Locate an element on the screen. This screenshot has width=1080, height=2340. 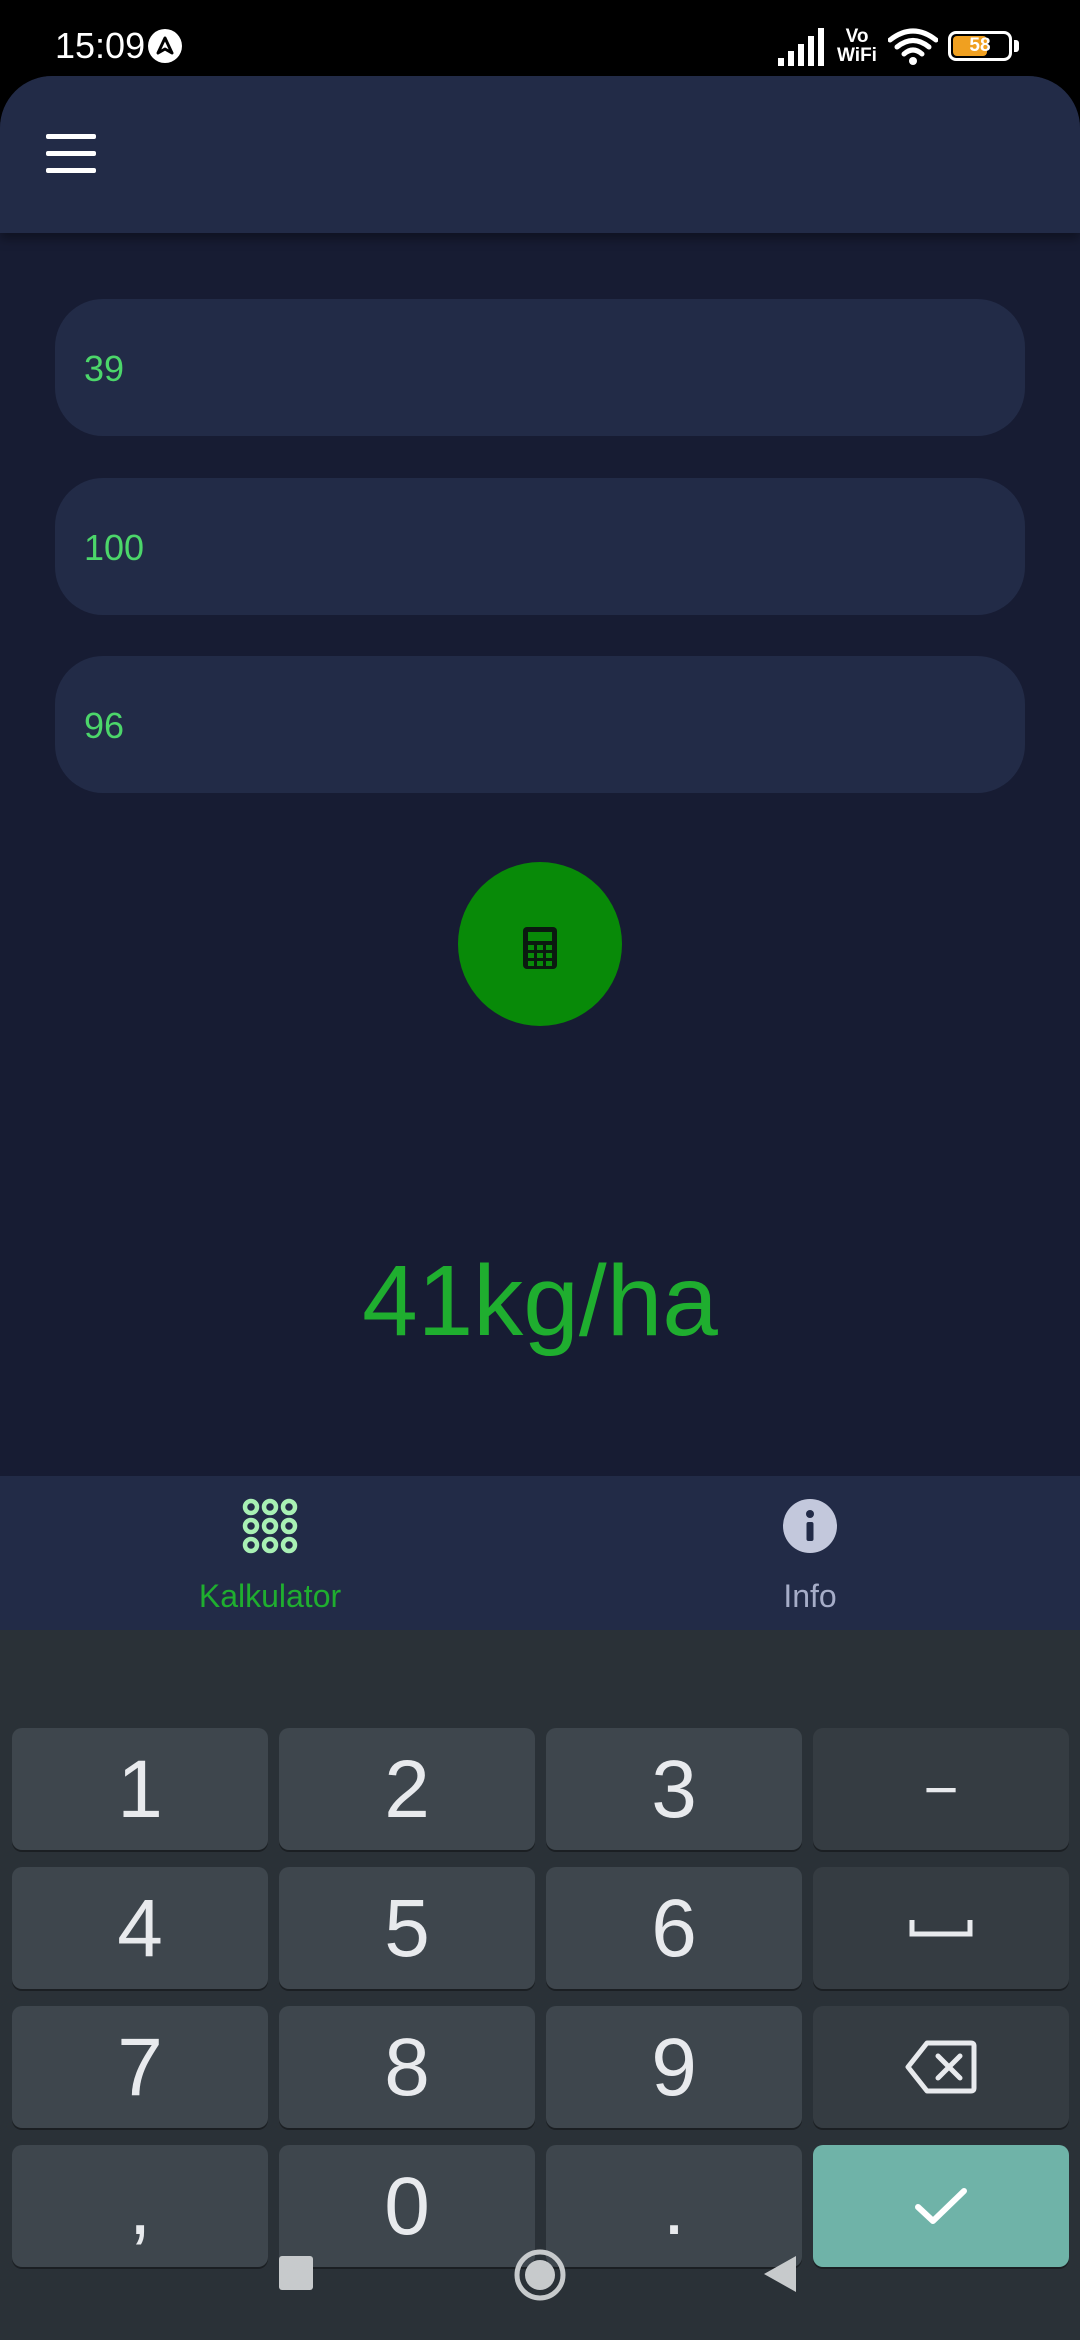
key-7: 7 is located at coordinates (140, 2067).